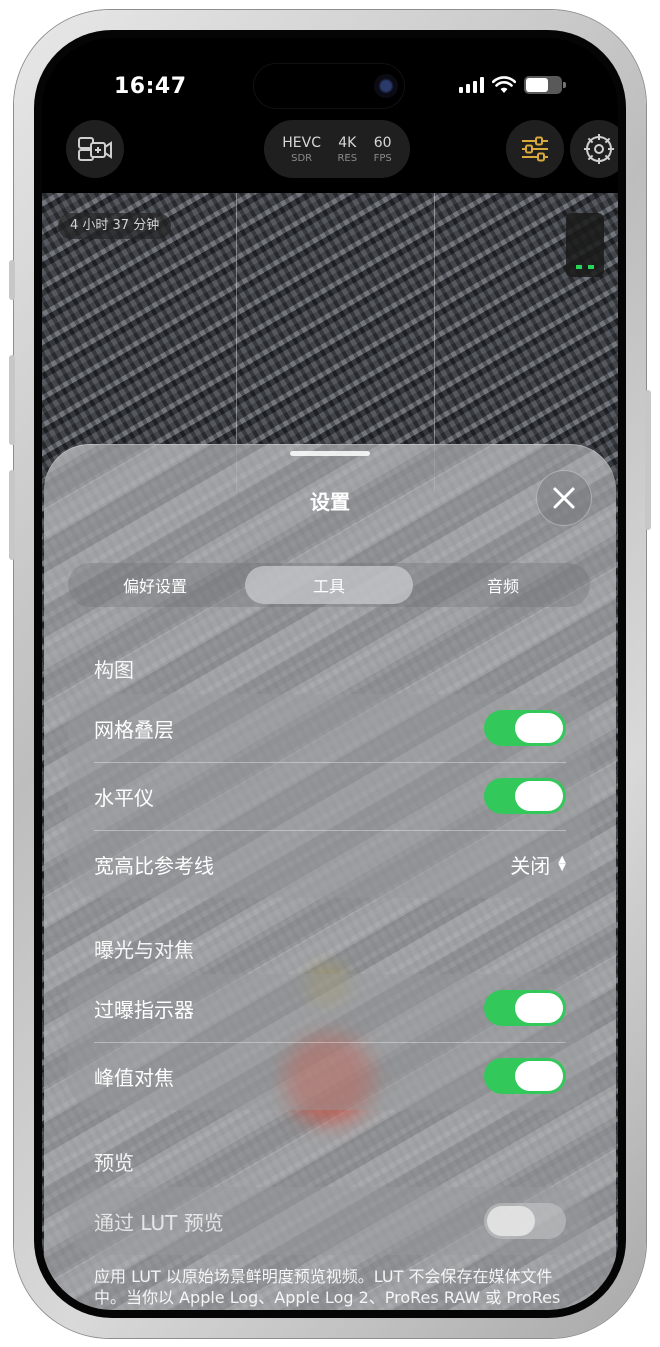  What do you see at coordinates (504, 84) in the screenshot?
I see `wifi-icon` at bounding box center [504, 84].